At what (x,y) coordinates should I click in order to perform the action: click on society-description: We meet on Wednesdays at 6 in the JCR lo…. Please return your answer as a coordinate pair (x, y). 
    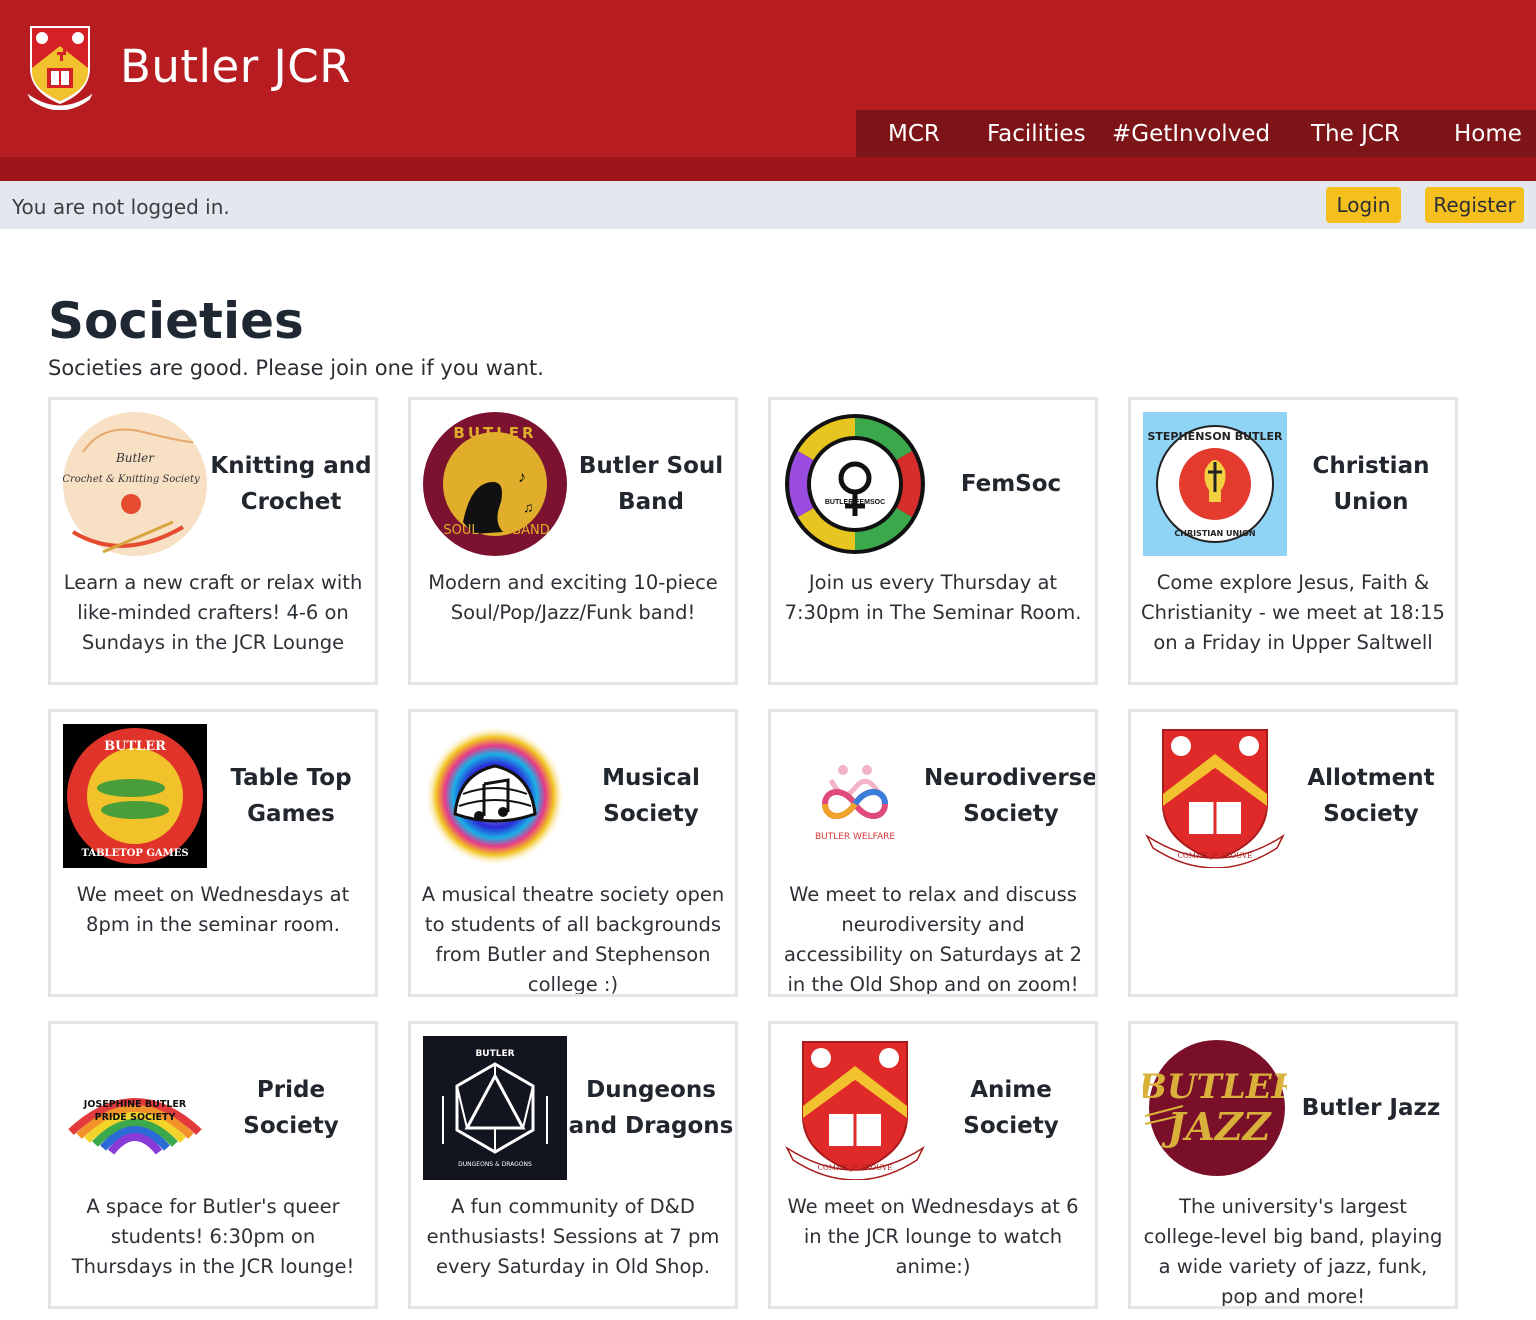
    Looking at the image, I should click on (933, 1236).